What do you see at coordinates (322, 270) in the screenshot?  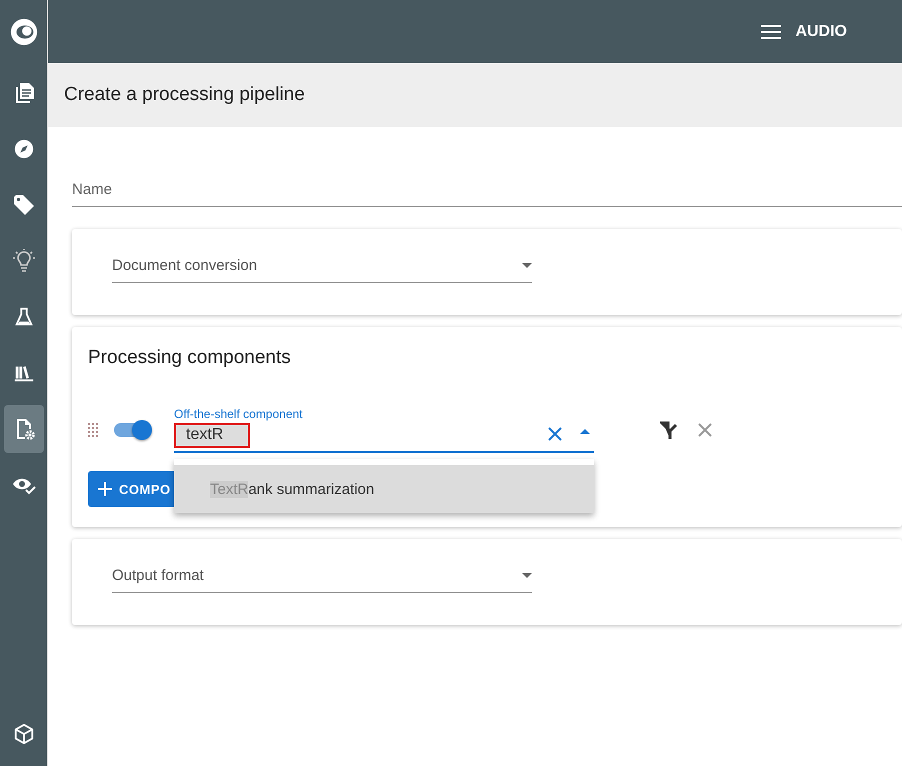 I see `document-conversion-select: Document conversion` at bounding box center [322, 270].